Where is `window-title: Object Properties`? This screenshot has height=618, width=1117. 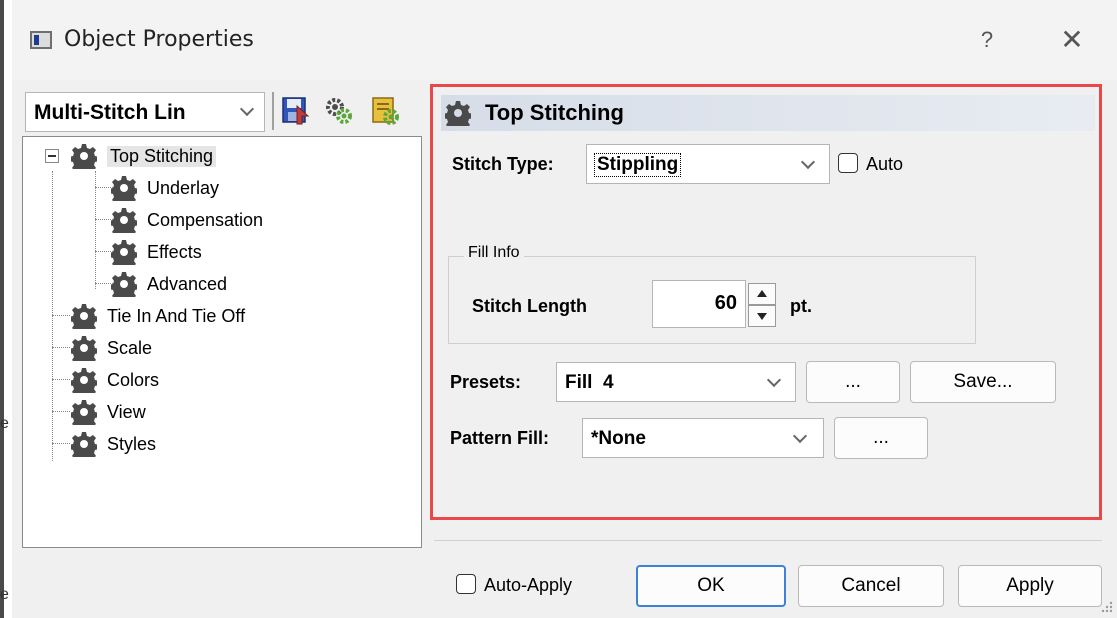 window-title: Object Properties is located at coordinates (159, 39).